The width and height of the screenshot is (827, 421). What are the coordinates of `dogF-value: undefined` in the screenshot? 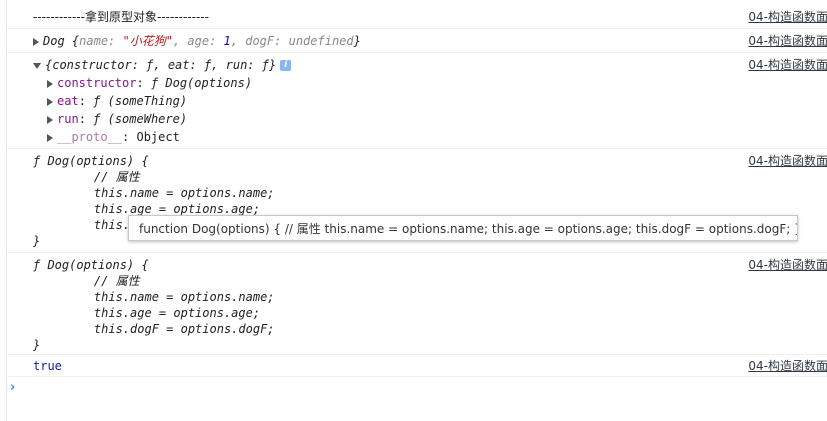 It's located at (321, 41).